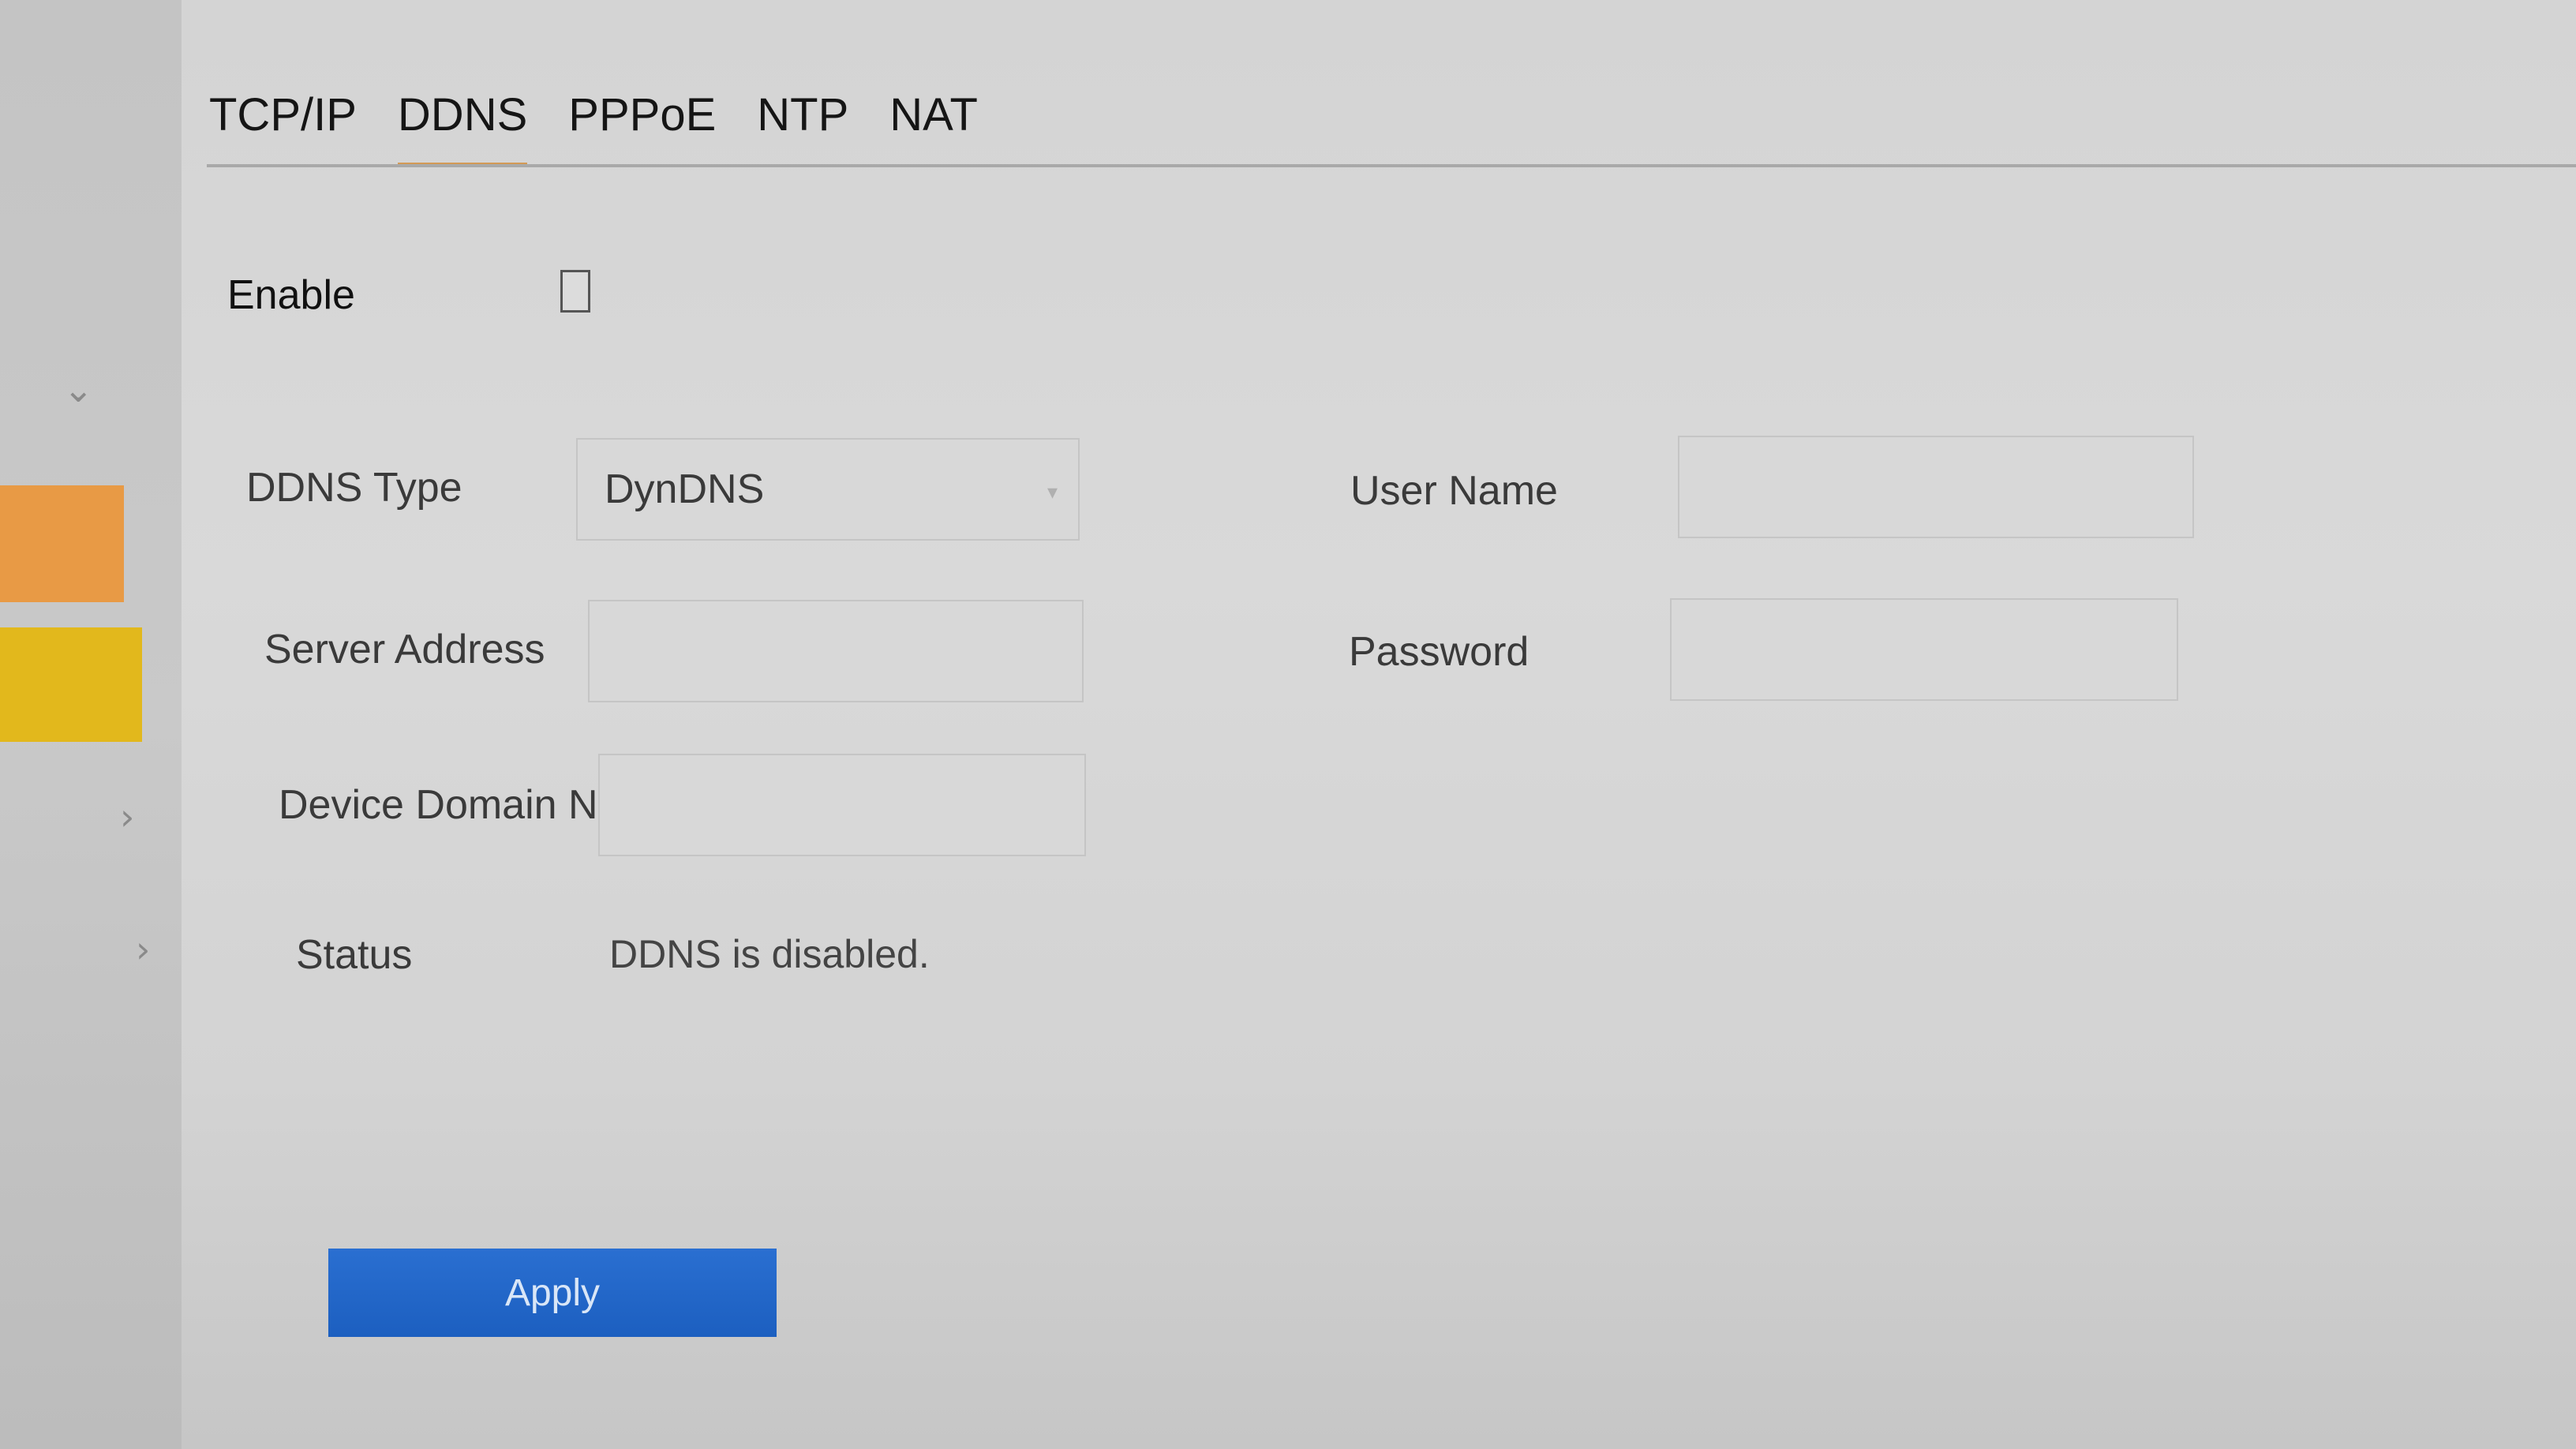 This screenshot has width=2576, height=1449. Describe the element at coordinates (1454, 491) in the screenshot. I see `user-name-label: User Name` at that location.